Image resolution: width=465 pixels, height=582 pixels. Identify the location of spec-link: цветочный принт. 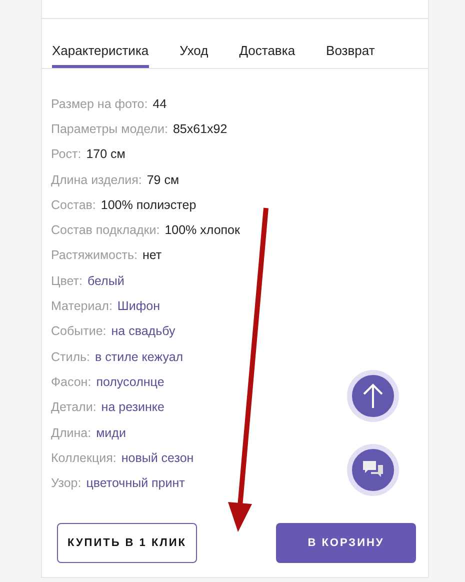
(135, 483).